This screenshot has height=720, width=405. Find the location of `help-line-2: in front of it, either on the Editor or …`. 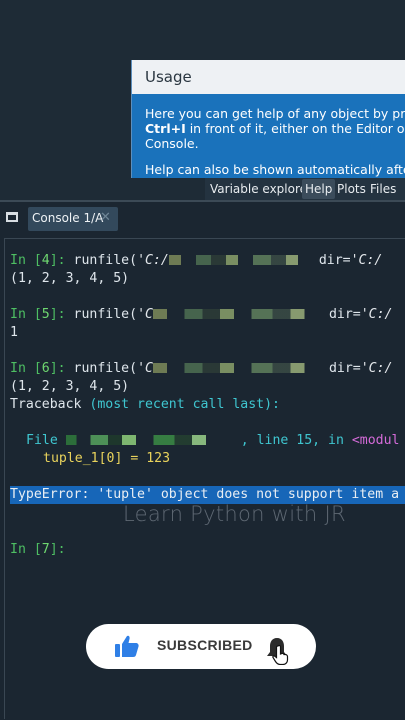

help-line-2: in front of it, either on the Editor or … is located at coordinates (297, 128).